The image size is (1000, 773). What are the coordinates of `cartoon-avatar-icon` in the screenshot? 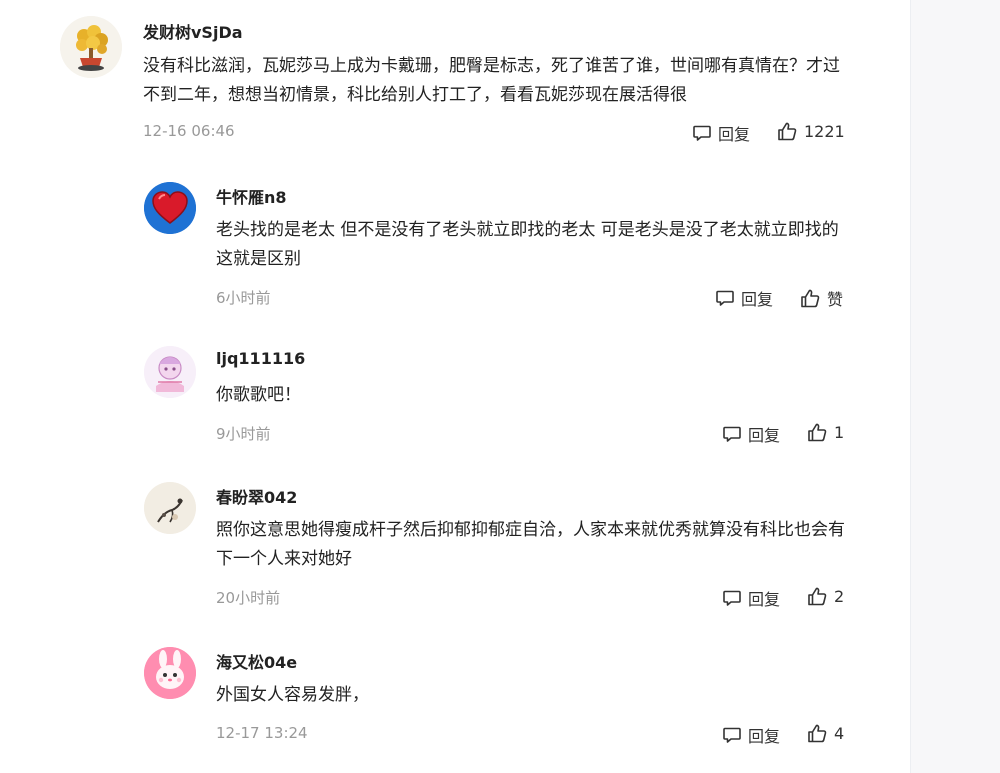 It's located at (170, 372).